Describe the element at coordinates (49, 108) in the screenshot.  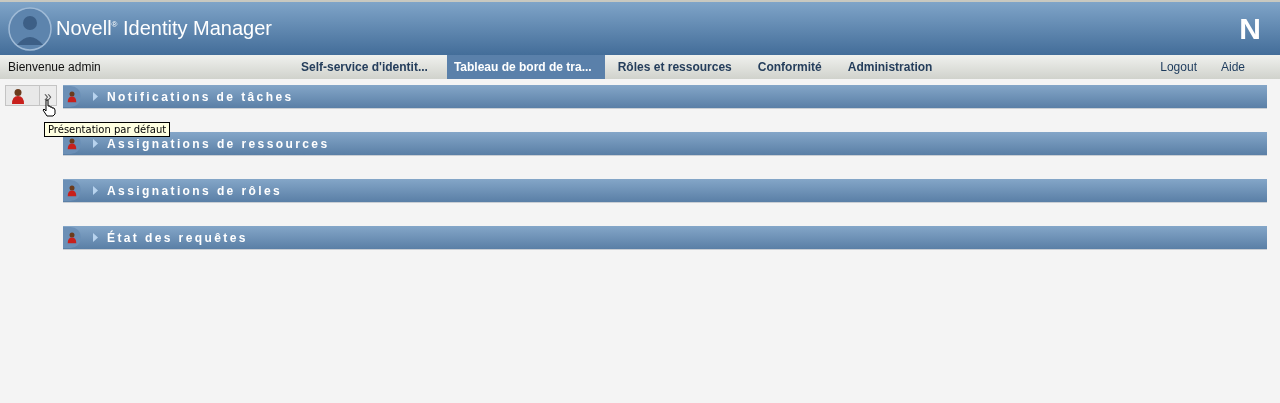
I see `pointer-hand-icon` at that location.